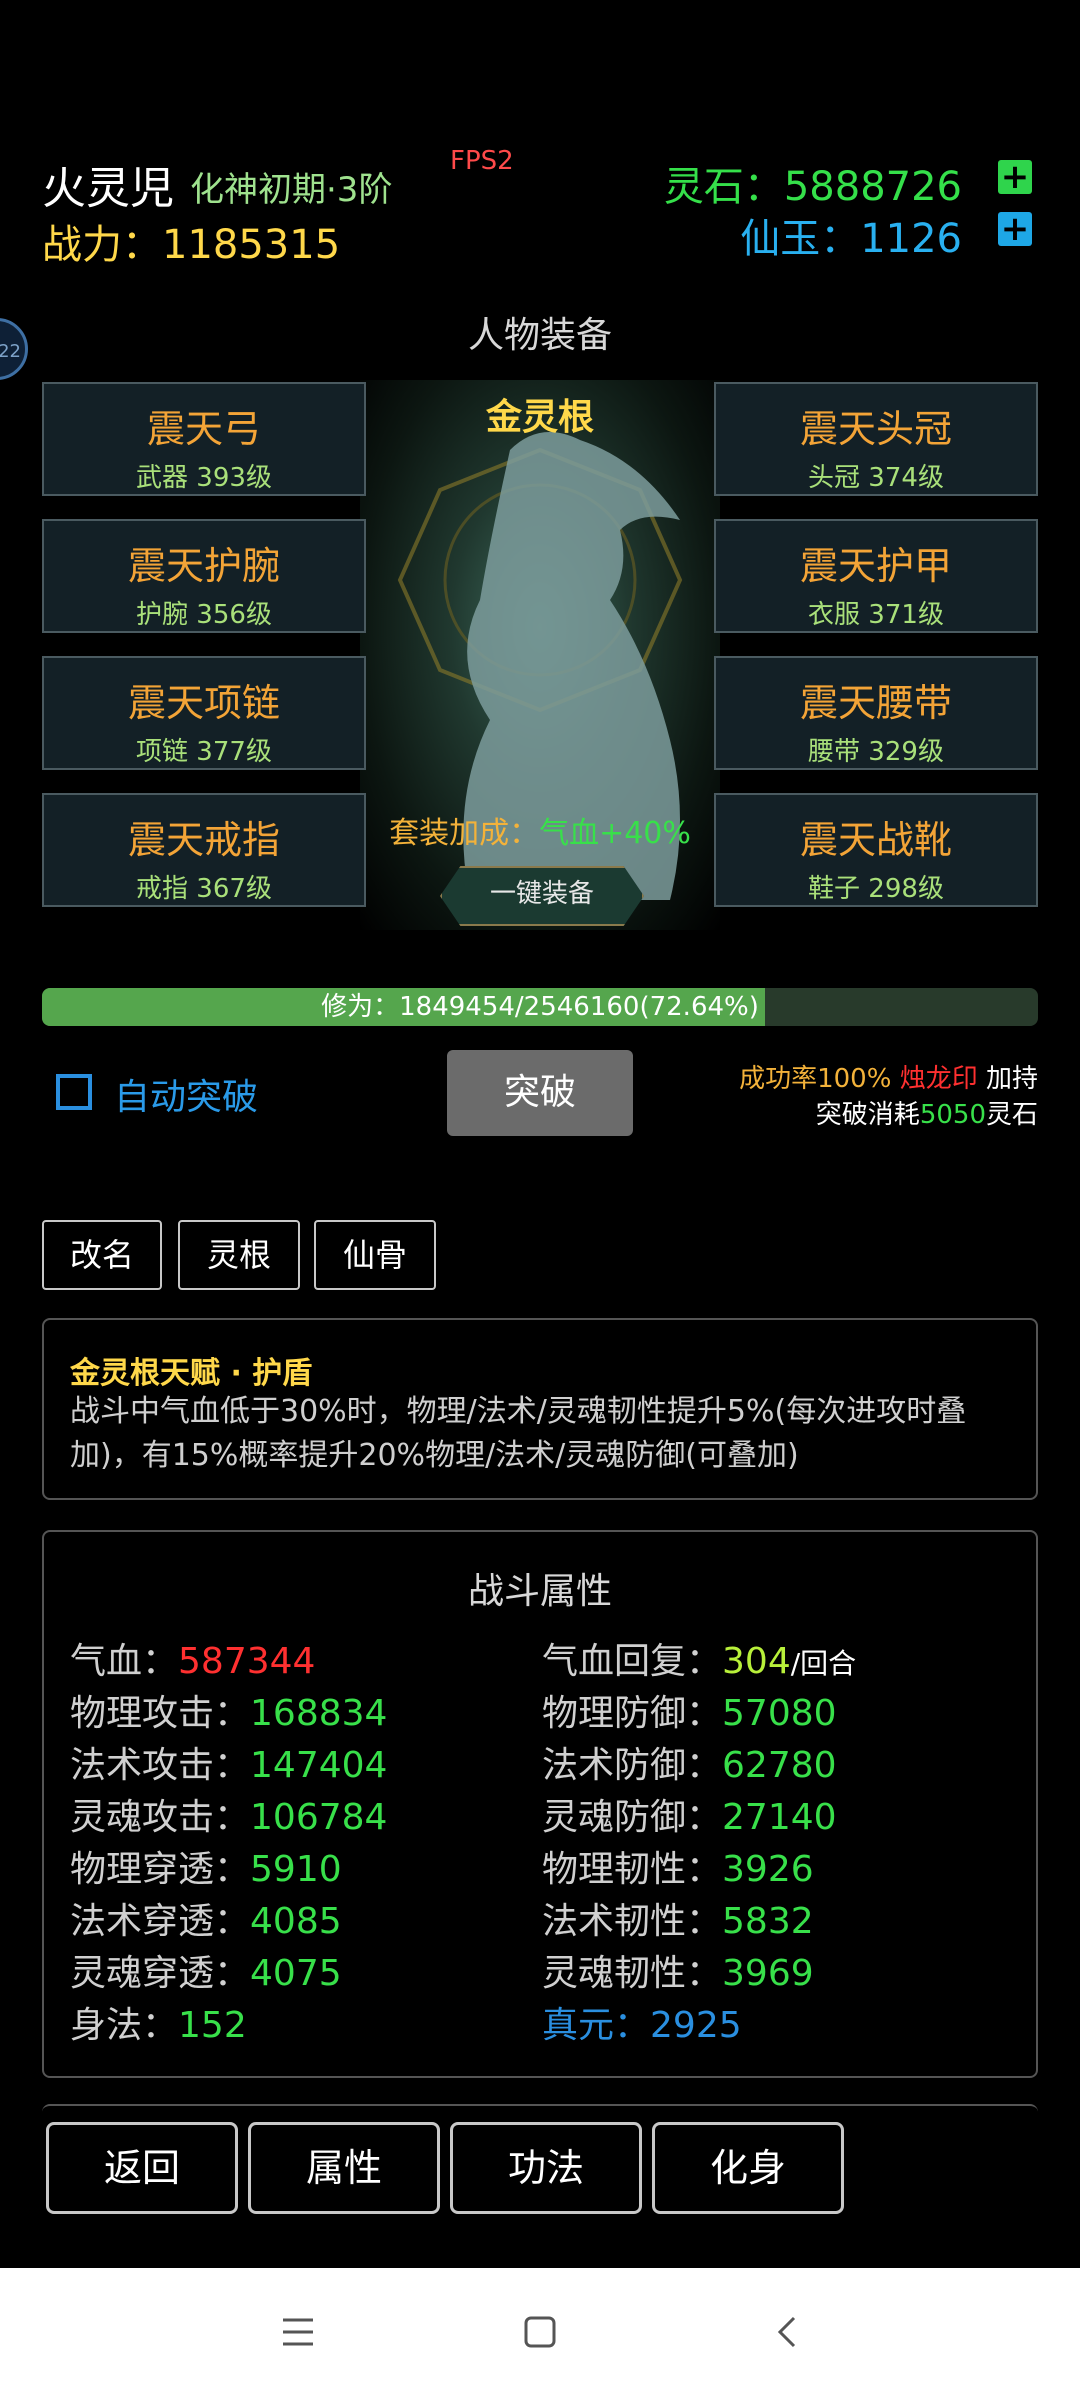 The height and width of the screenshot is (2400, 1080). I want to click on set-bonus-label: 套装加成：, so click(464, 833).